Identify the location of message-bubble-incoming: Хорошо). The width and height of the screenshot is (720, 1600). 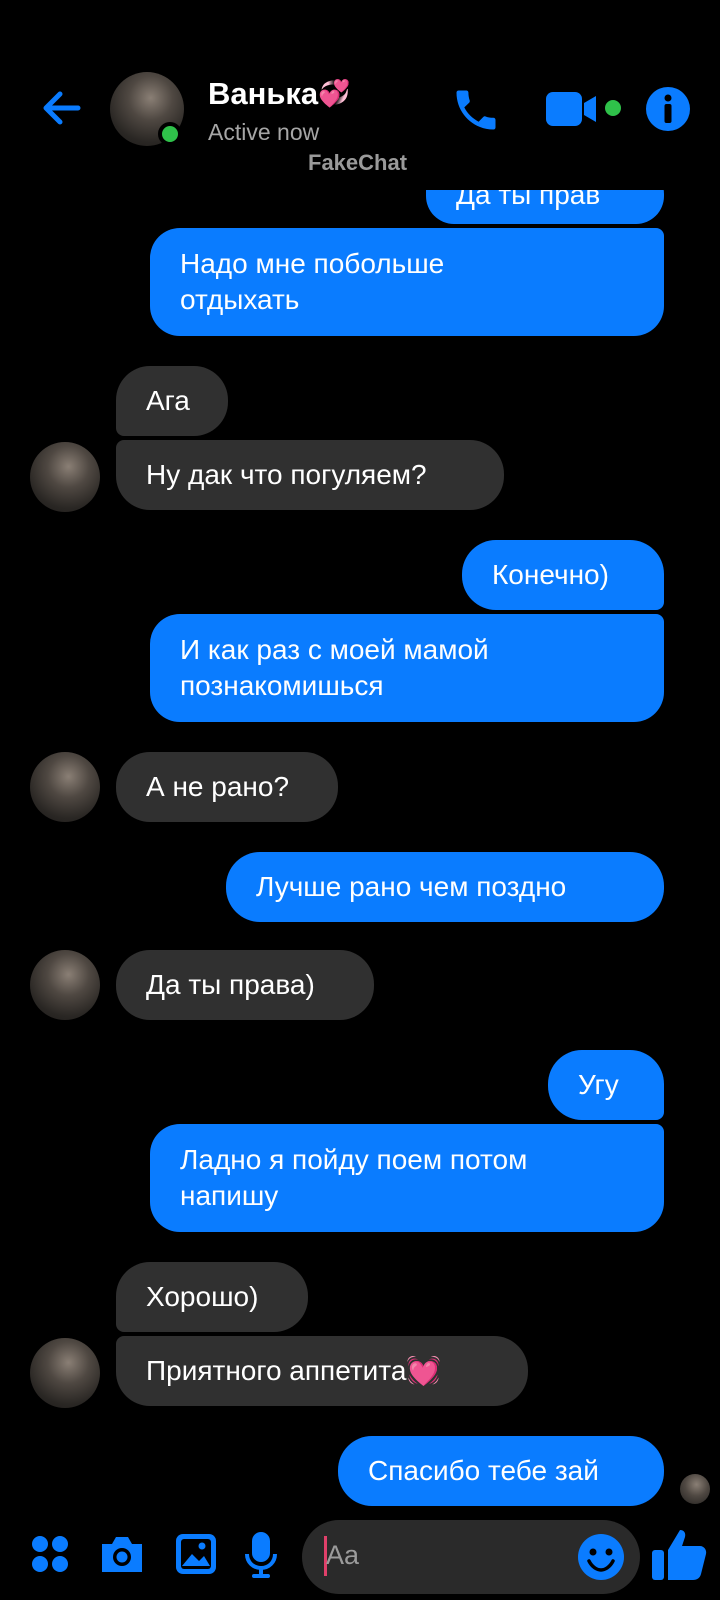
(212, 1297).